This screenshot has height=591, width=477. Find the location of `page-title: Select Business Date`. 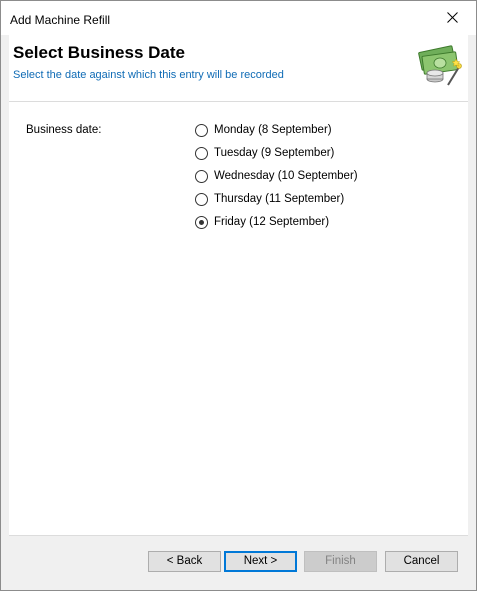

page-title: Select Business Date is located at coordinates (99, 52).